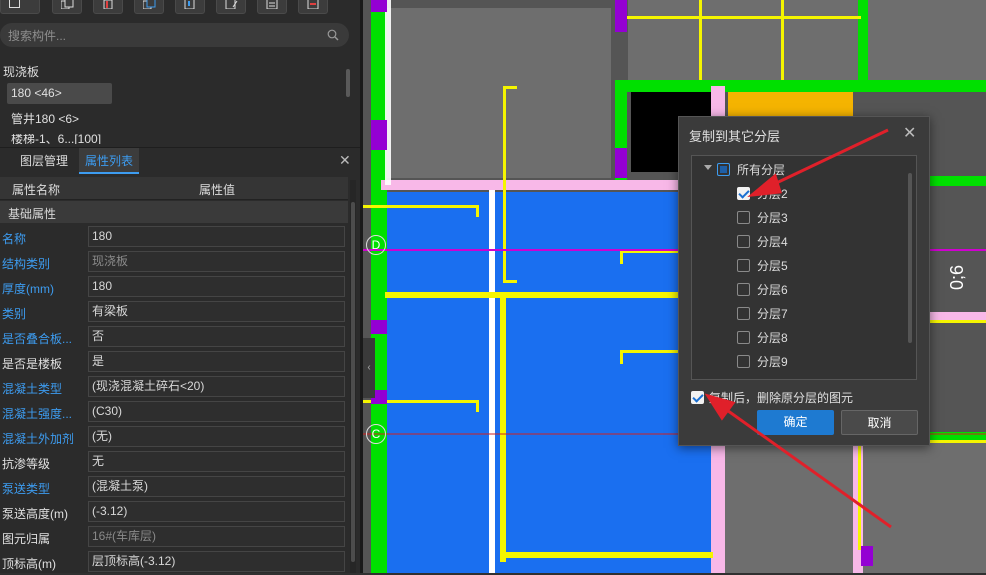 The width and height of the screenshot is (986, 575). What do you see at coordinates (376, 245) in the screenshot?
I see `axis-label-d: D` at bounding box center [376, 245].